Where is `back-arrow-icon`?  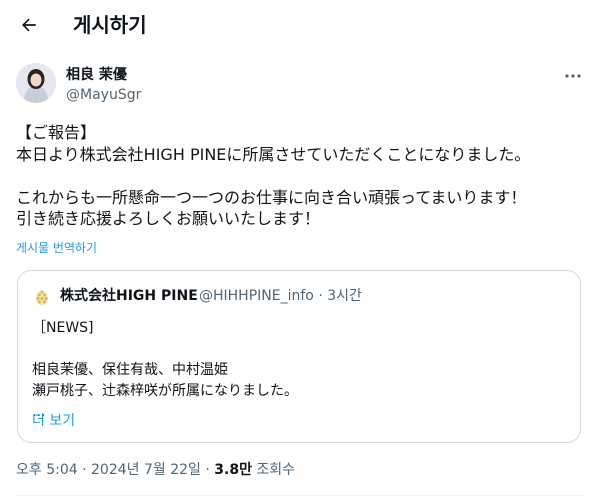
back-arrow-icon is located at coordinates (29, 25).